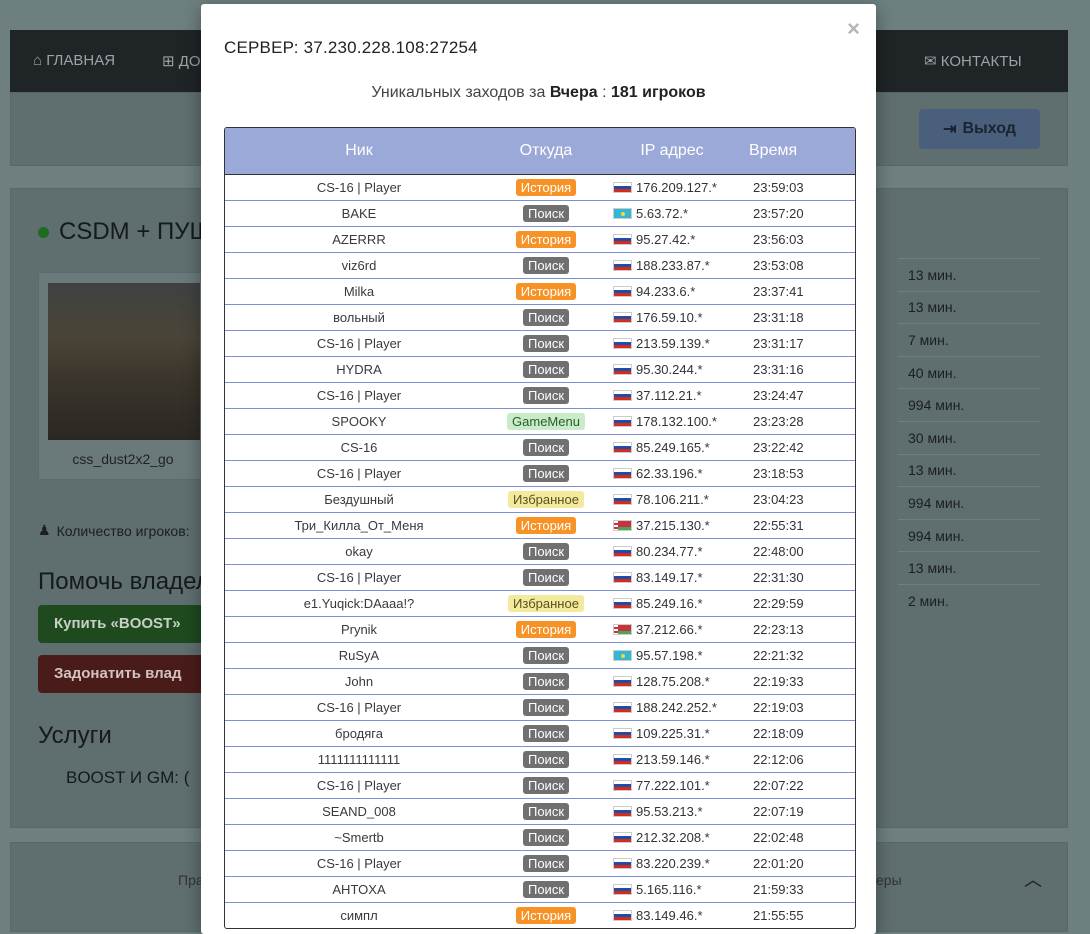 This screenshot has height=934, width=1090. Describe the element at coordinates (359, 525) in the screenshot. I see `row-nick: Три_Килла_От_Меня` at that location.